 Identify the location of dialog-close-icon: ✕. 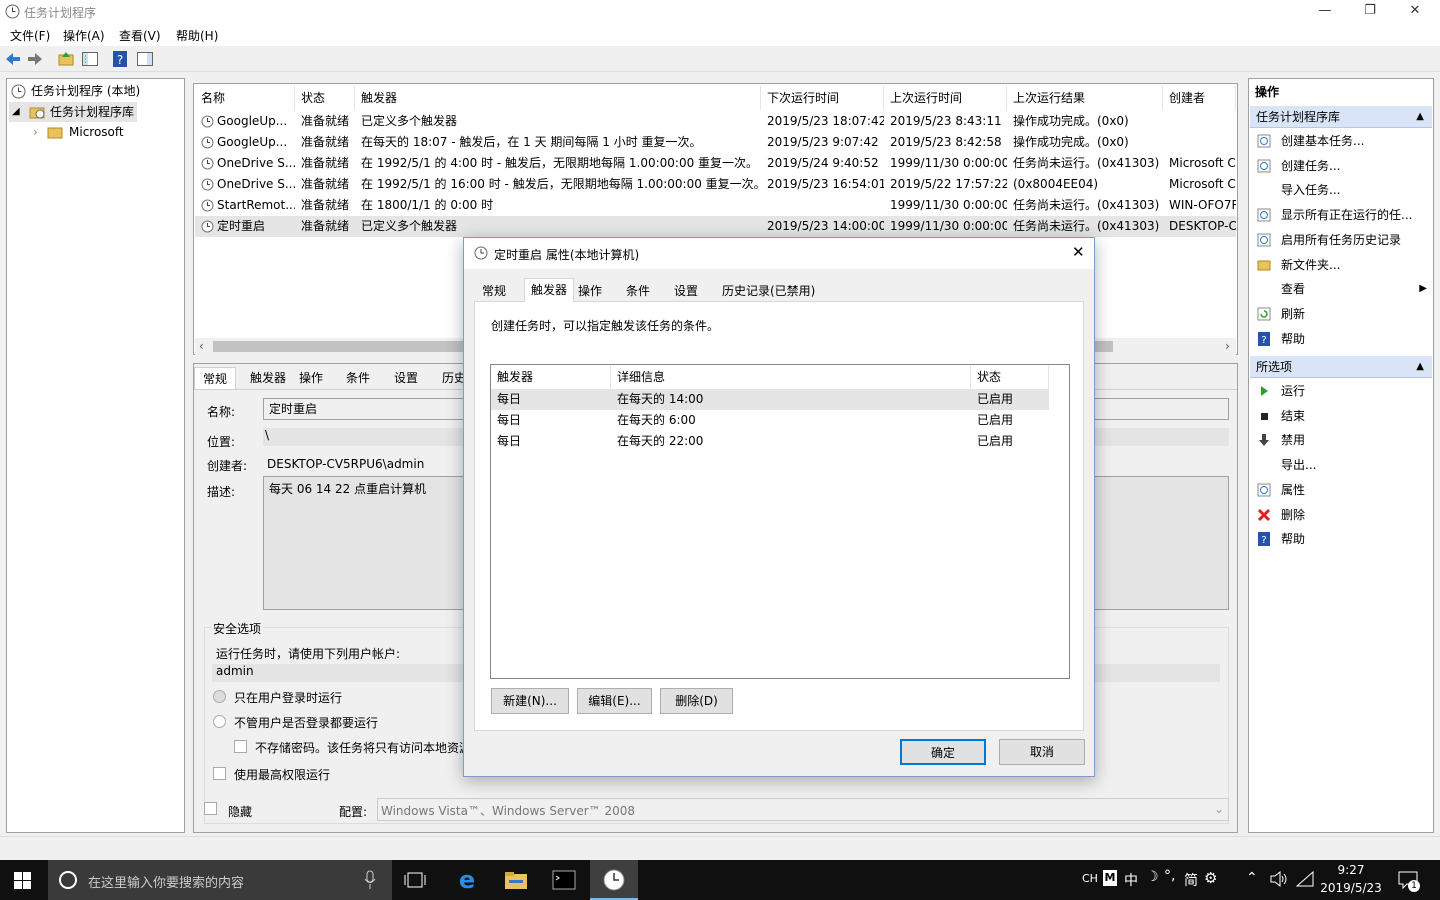
(1078, 252).